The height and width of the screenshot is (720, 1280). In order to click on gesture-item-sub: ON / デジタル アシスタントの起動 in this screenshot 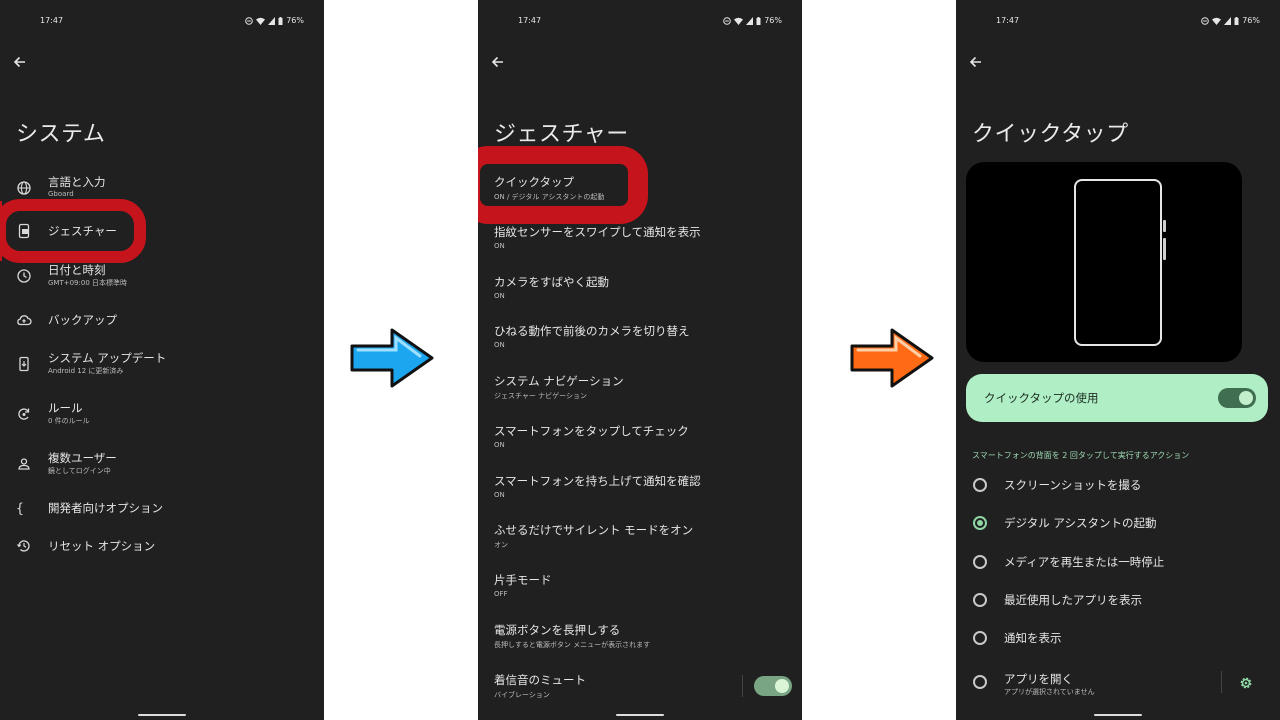, I will do `click(549, 197)`.